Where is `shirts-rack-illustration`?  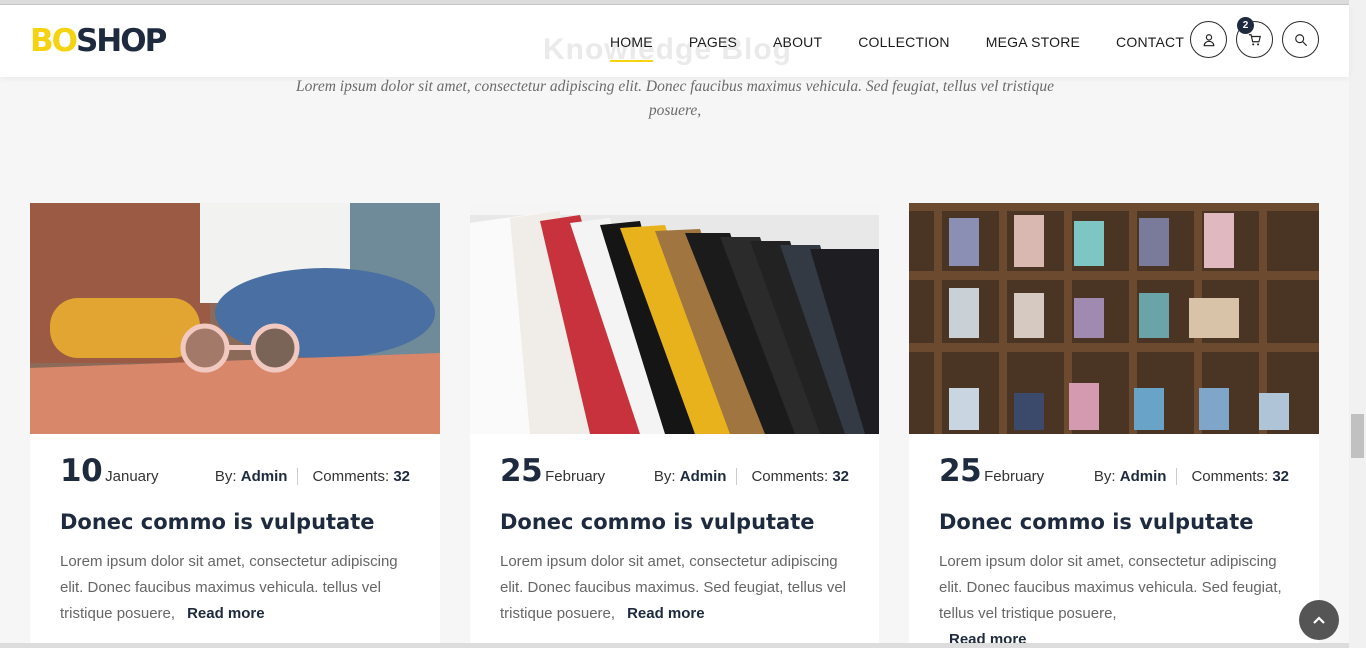 shirts-rack-illustration is located at coordinates (674, 318).